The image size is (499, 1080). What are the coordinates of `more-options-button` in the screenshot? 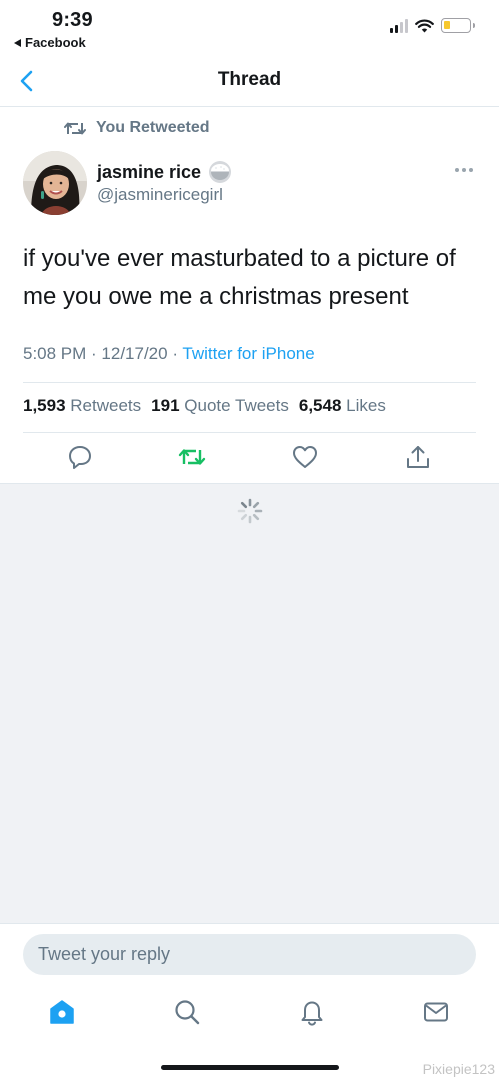 It's located at (465, 170).